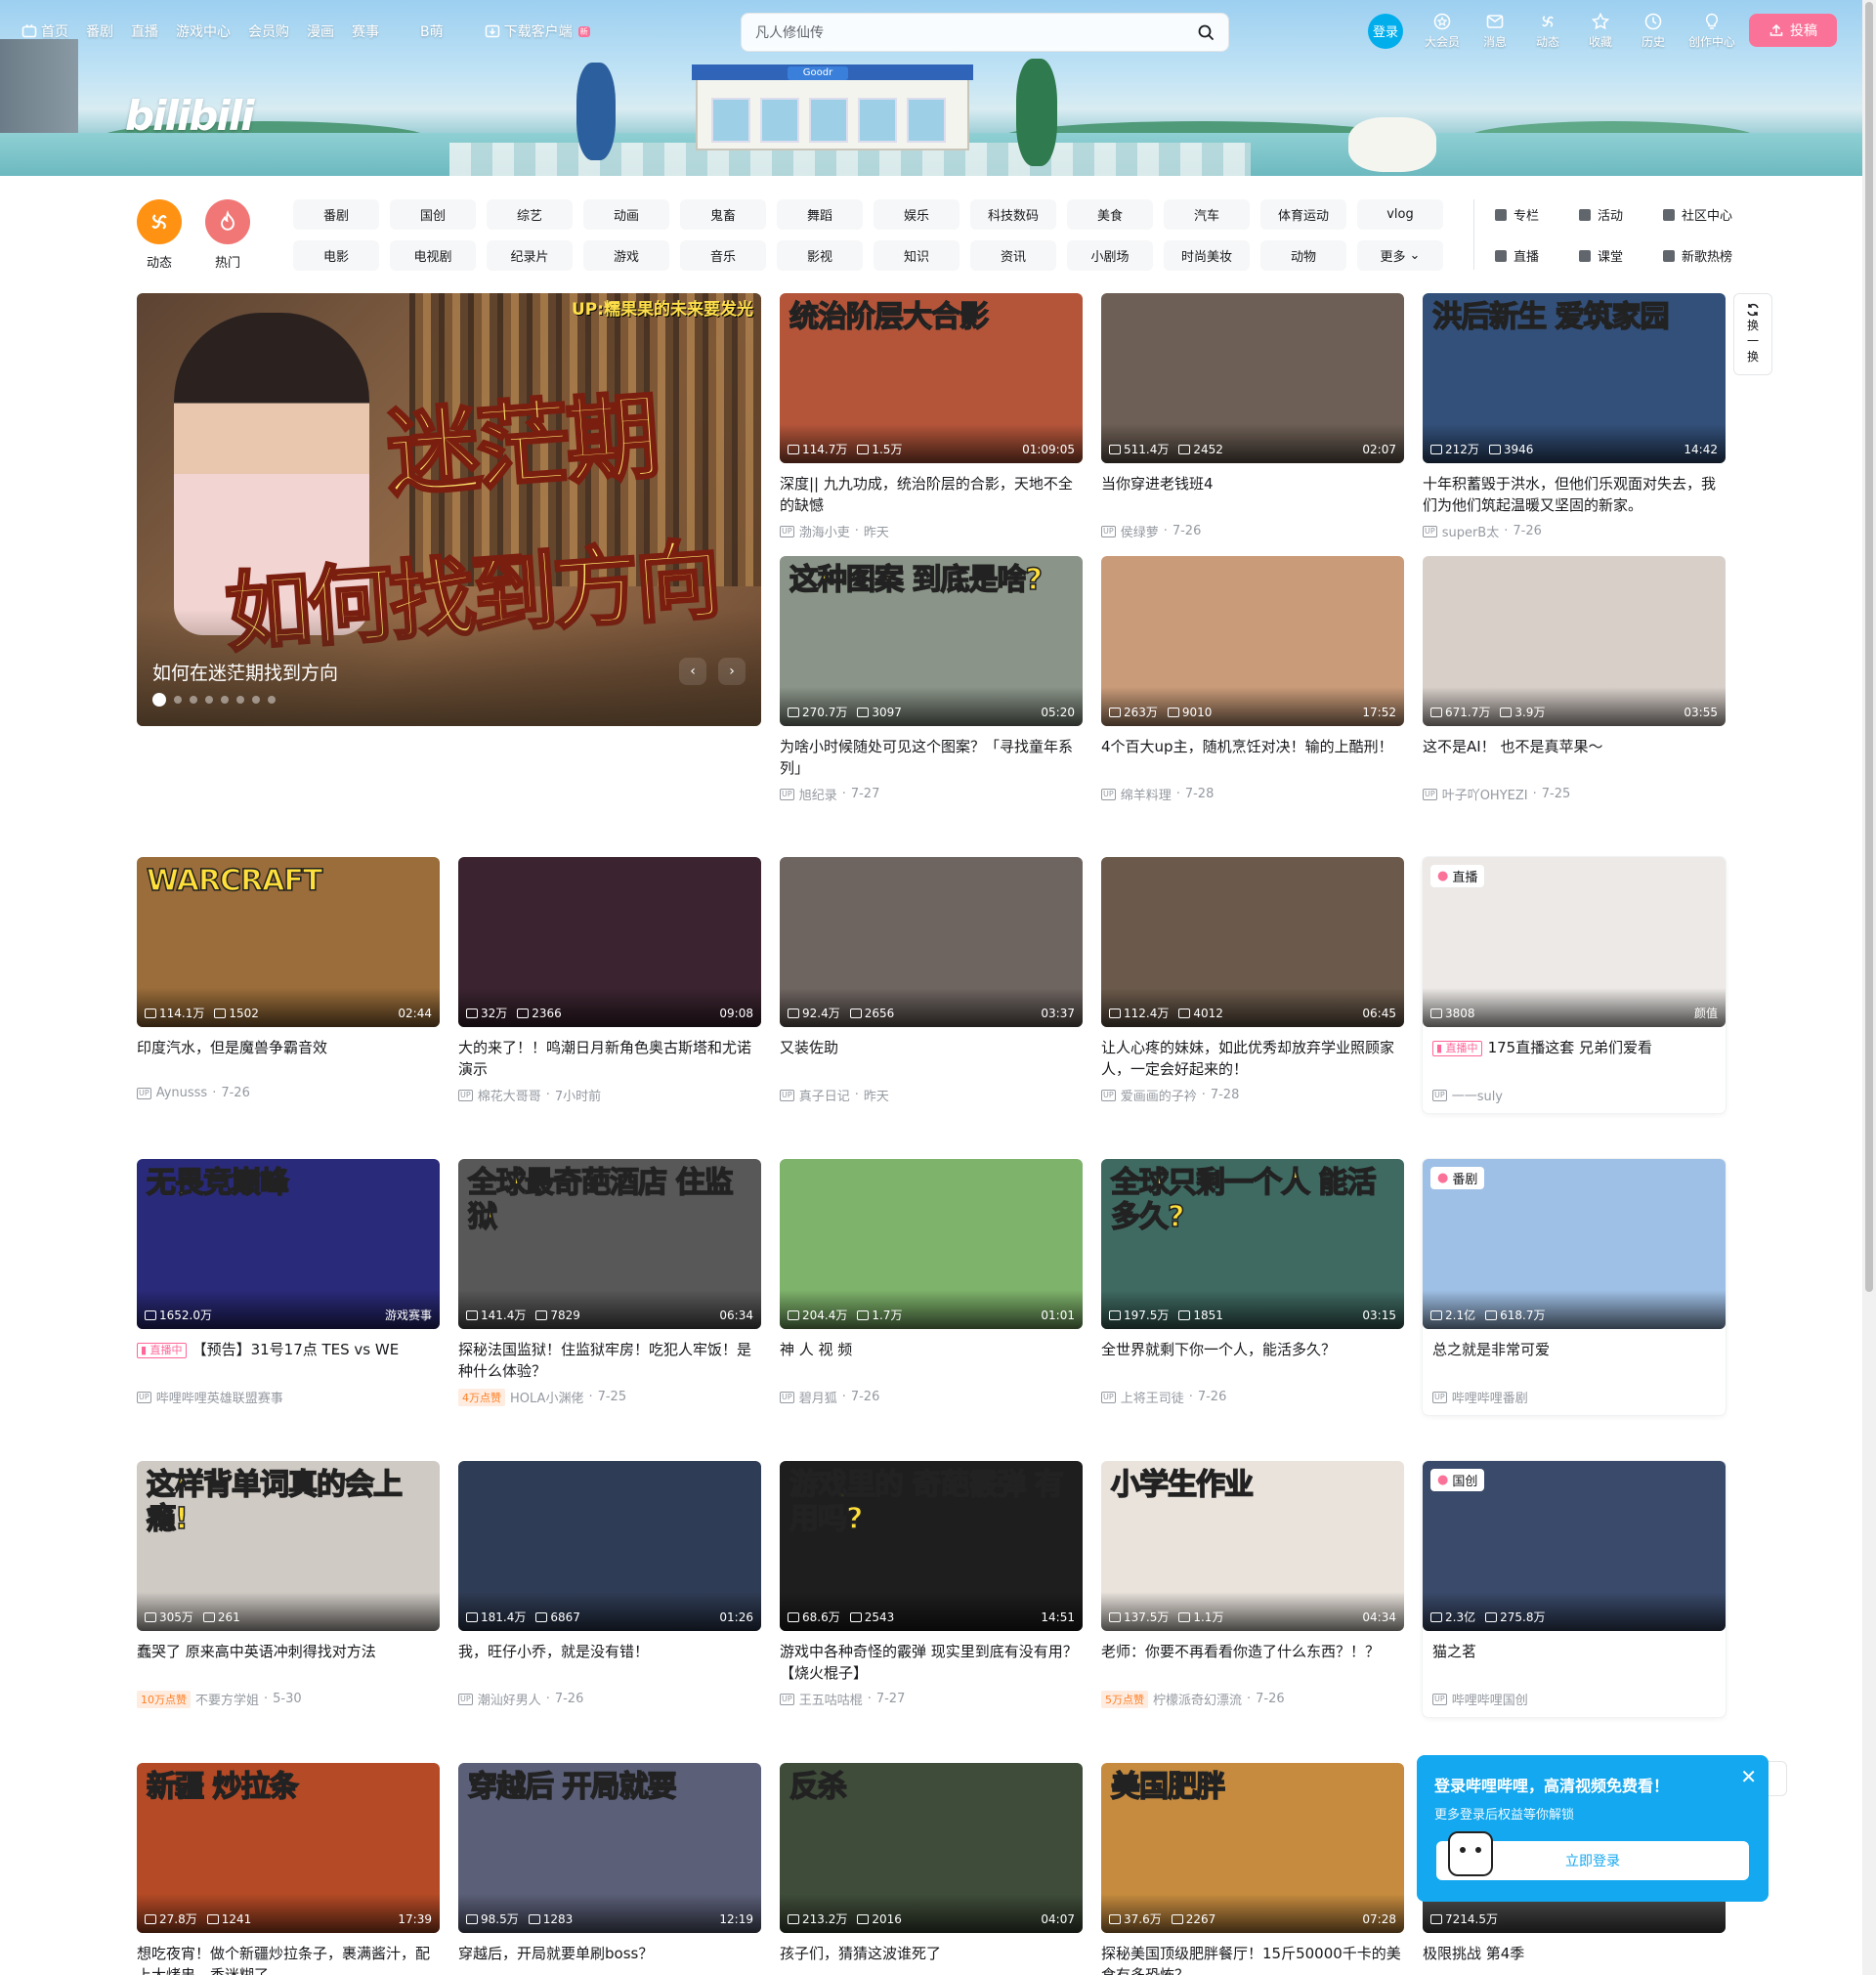 The height and width of the screenshot is (1975, 1876). What do you see at coordinates (1477, 1095) in the screenshot?
I see `uploader-name: 一一suly` at bounding box center [1477, 1095].